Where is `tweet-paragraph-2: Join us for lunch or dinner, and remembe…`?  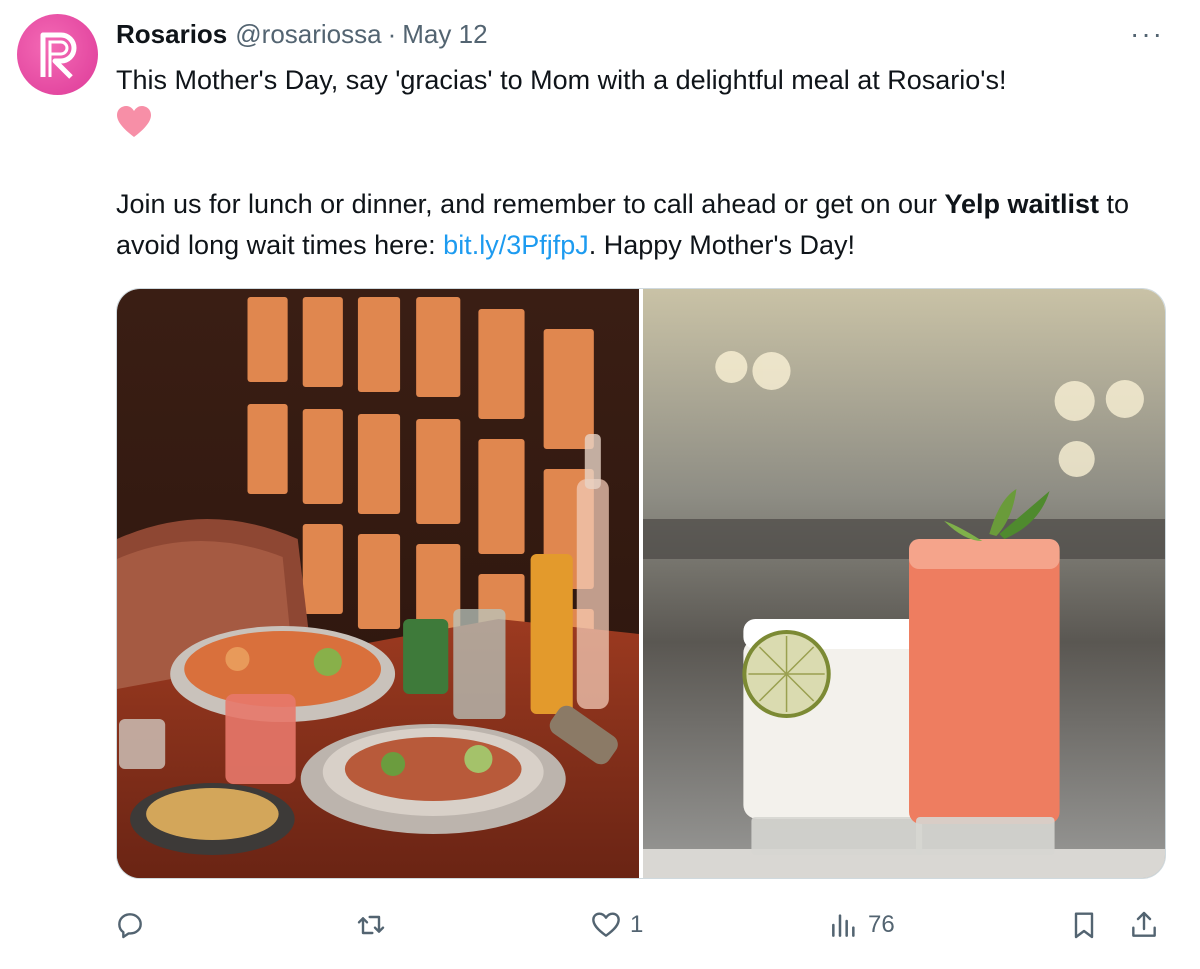 tweet-paragraph-2: Join us for lunch or dinner, and remembe… is located at coordinates (641, 225).